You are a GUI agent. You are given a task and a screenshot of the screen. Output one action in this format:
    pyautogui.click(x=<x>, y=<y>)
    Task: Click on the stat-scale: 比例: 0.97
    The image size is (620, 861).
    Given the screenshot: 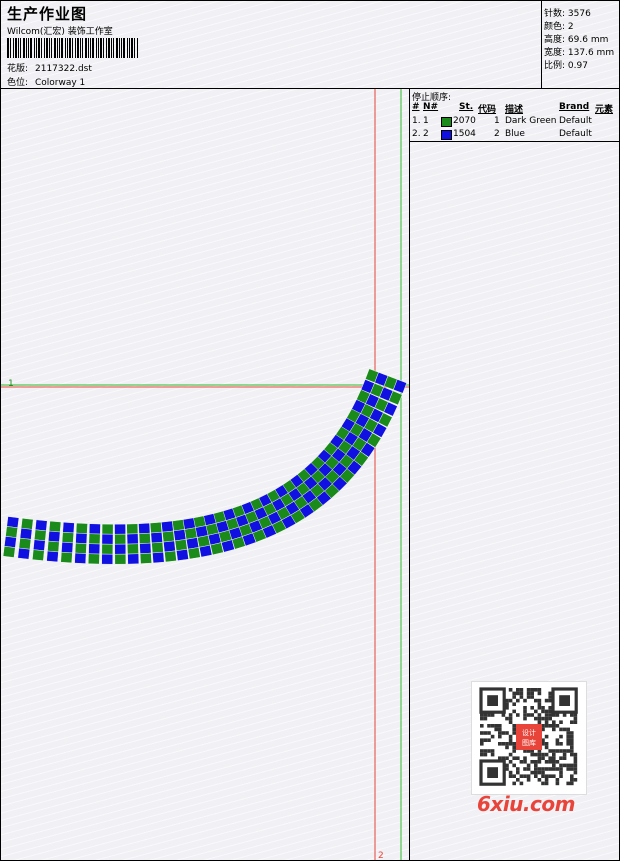 What is the action you would take?
    pyautogui.click(x=566, y=66)
    